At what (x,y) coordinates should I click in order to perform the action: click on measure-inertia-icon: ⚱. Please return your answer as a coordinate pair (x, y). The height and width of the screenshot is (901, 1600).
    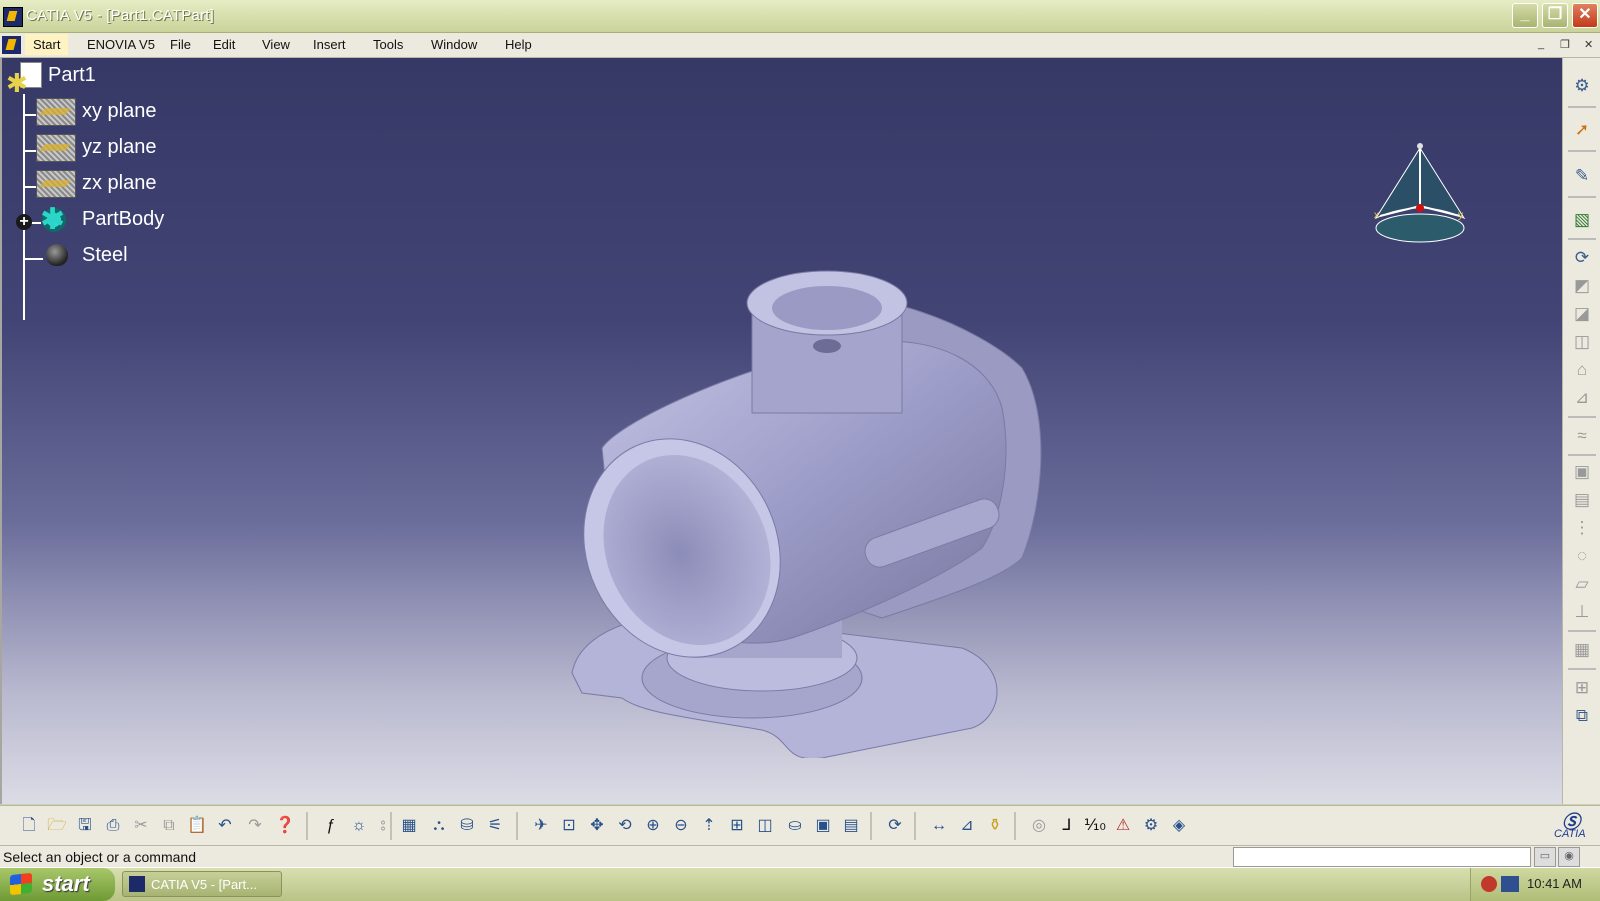
    Looking at the image, I should click on (995, 826).